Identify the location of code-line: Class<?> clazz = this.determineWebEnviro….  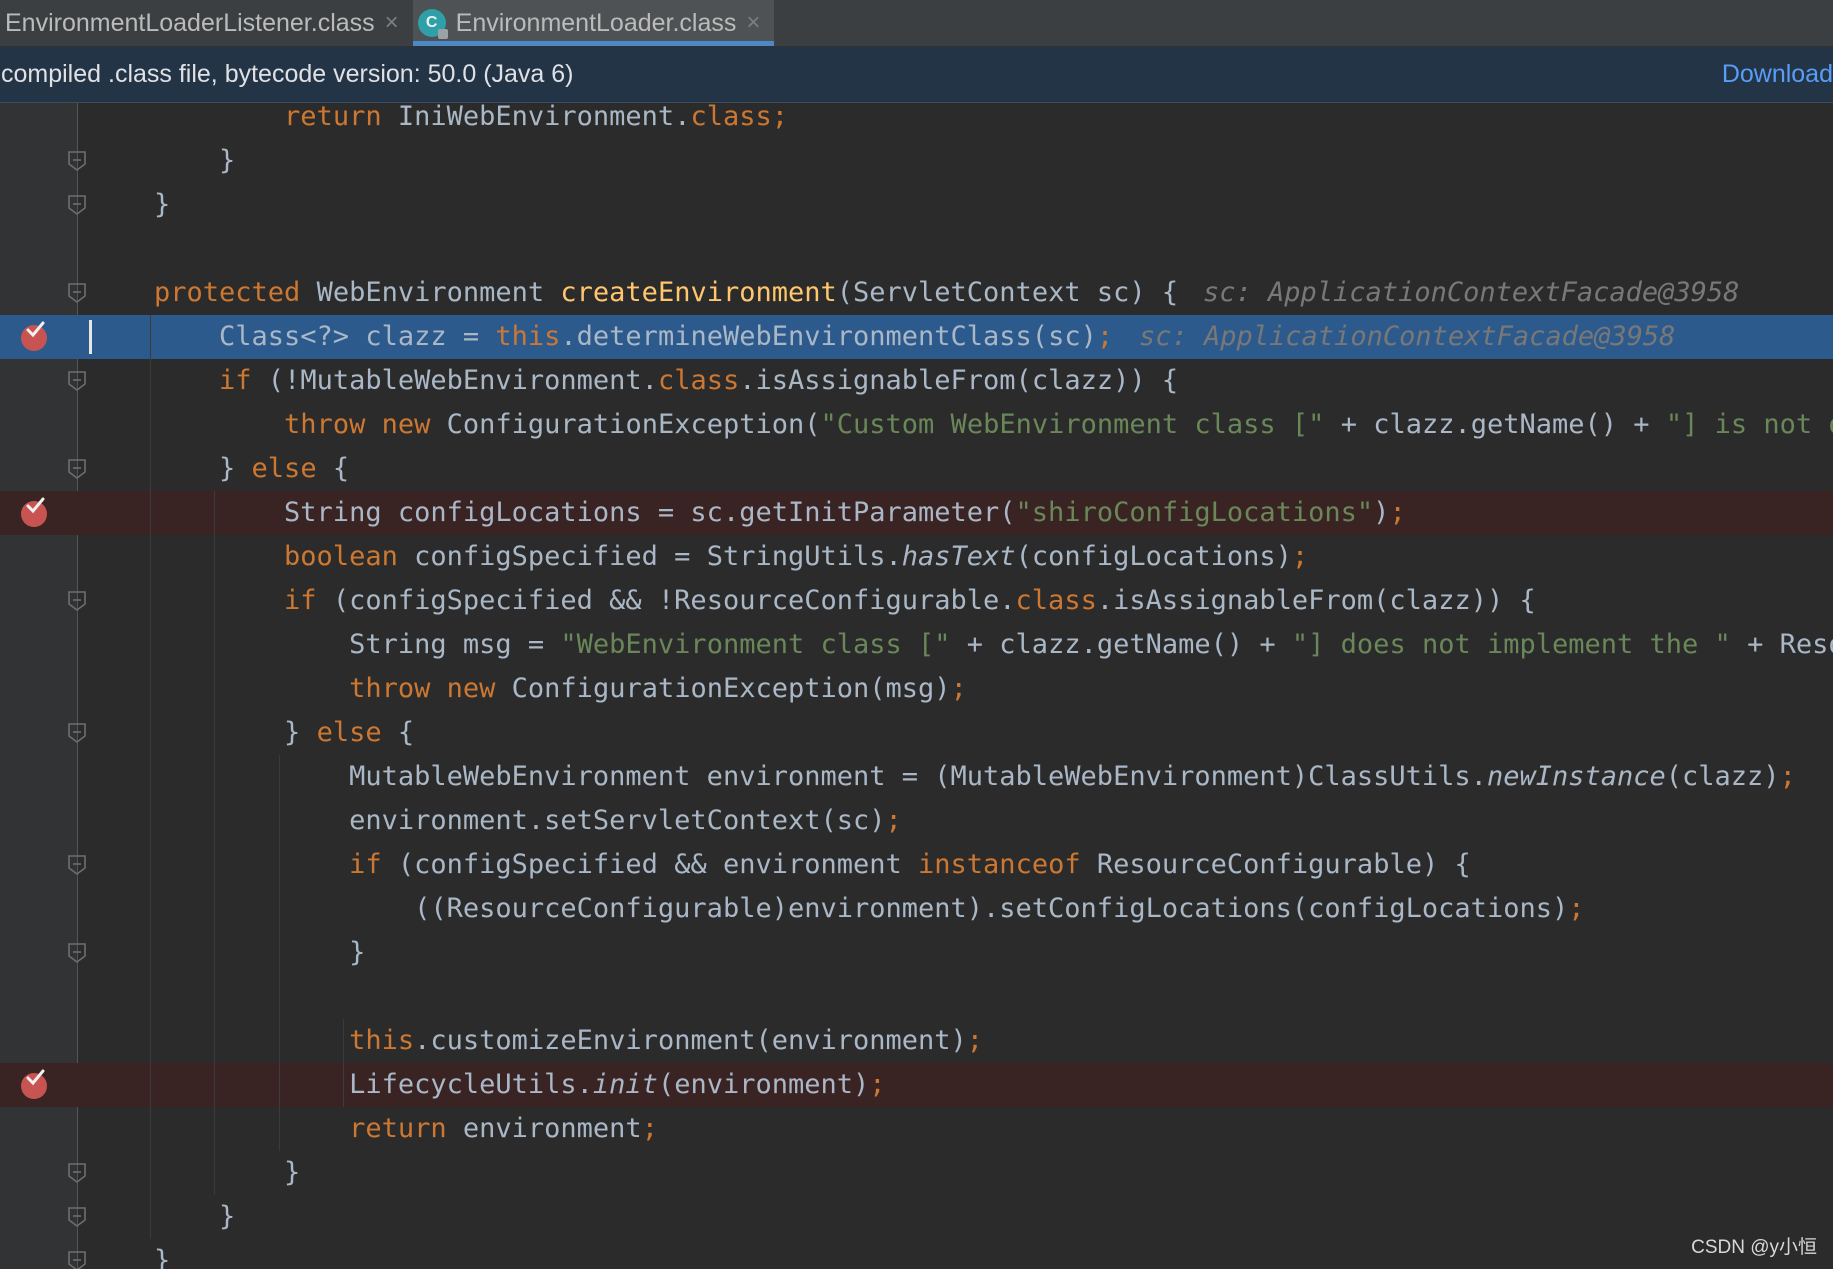
(916, 337).